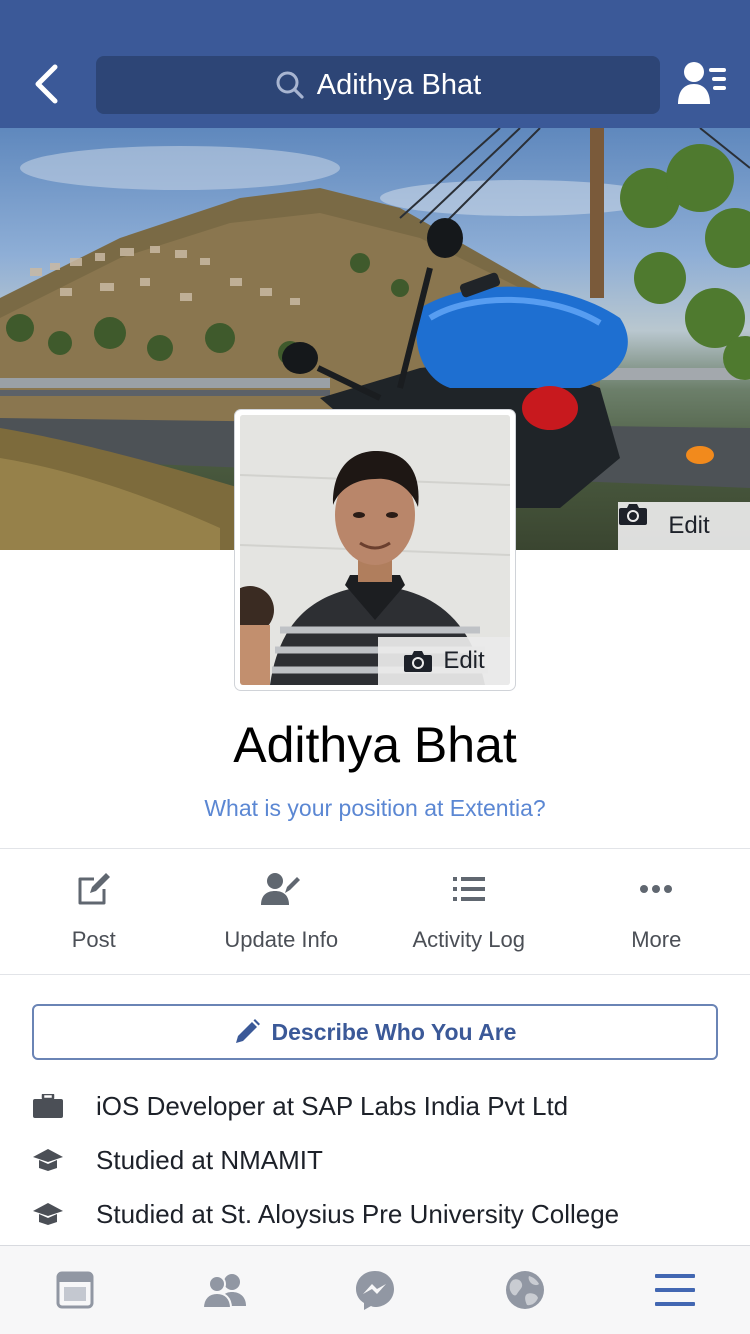 The image size is (750, 1334). Describe the element at coordinates (282, 911) in the screenshot. I see `update-info-button: Update Info` at that location.